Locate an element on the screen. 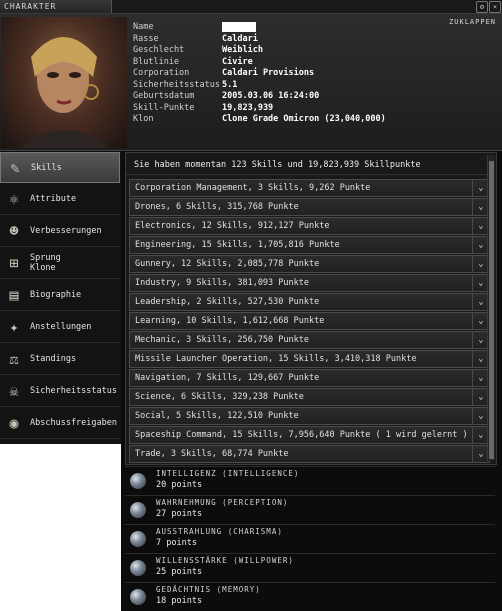 The height and width of the screenshot is (611, 502). sidebar-item-0: ✎ Skills is located at coordinates (60, 167).